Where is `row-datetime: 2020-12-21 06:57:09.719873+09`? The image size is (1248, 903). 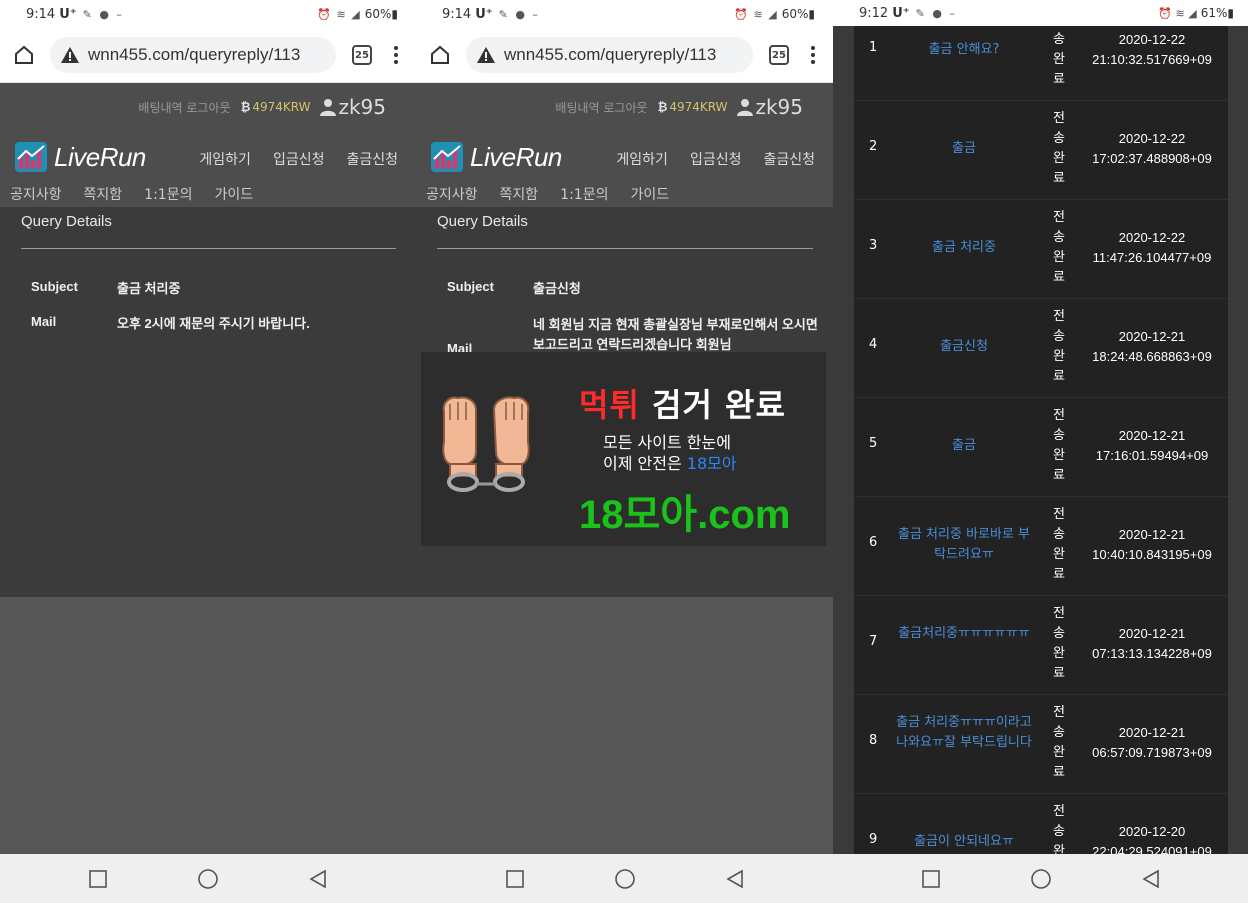 row-datetime: 2020-12-21 06:57:09.719873+09 is located at coordinates (1152, 743).